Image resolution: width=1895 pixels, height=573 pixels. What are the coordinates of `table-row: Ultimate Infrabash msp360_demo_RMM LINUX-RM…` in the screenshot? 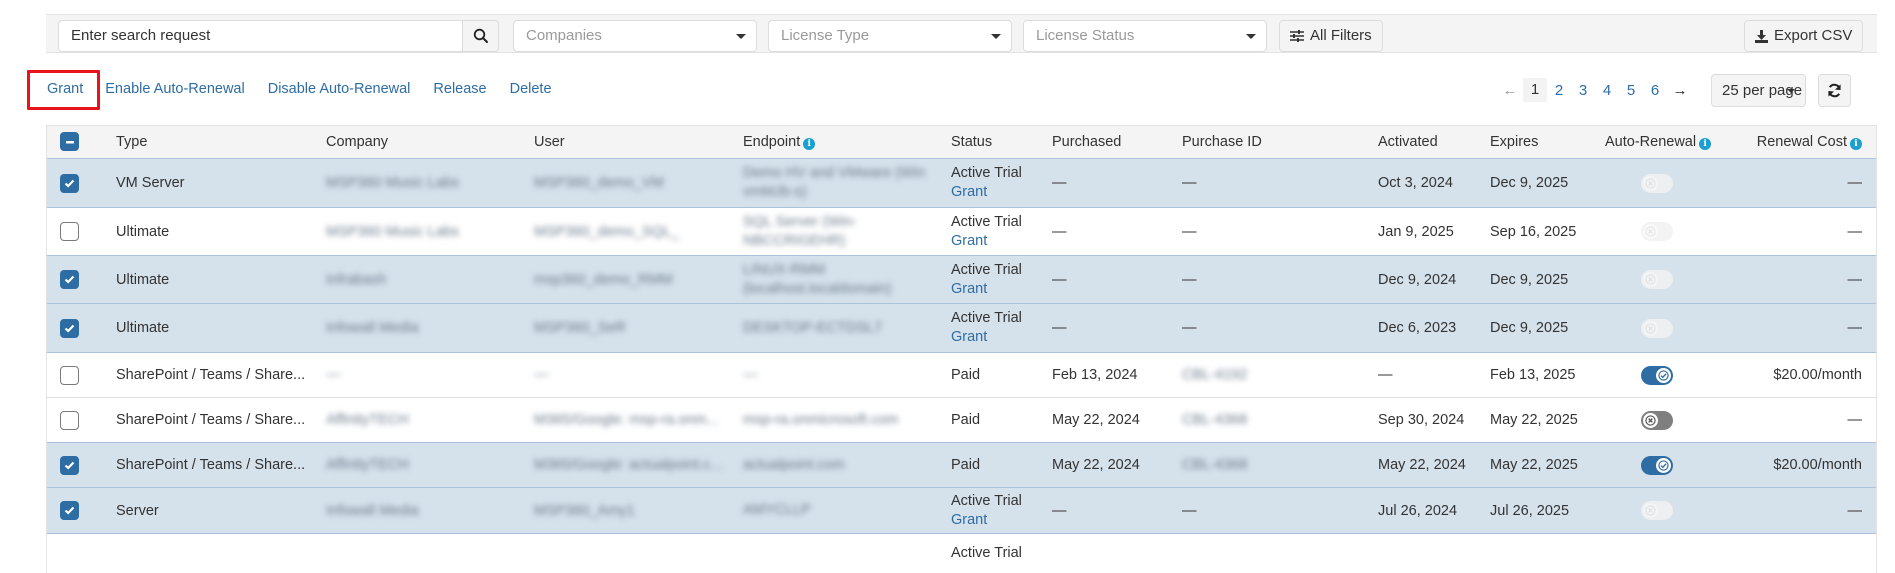 It's located at (961, 279).